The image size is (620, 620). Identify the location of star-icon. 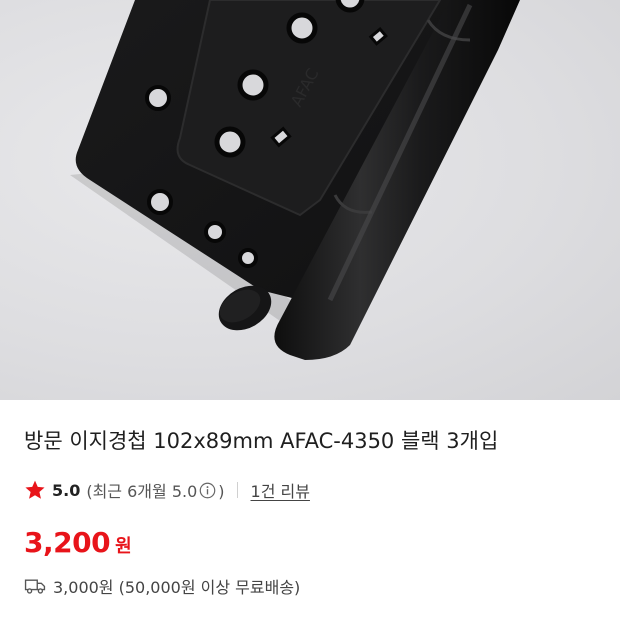
(35, 489).